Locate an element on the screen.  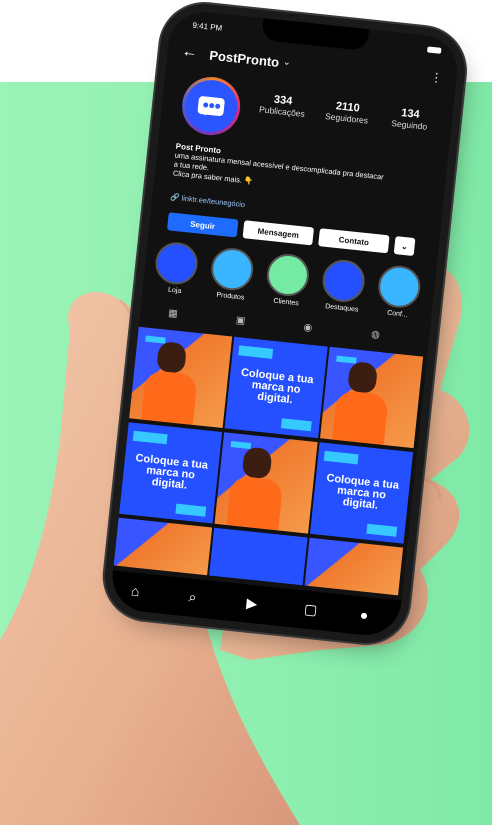
highlight-loja: Loja is located at coordinates (176, 268).